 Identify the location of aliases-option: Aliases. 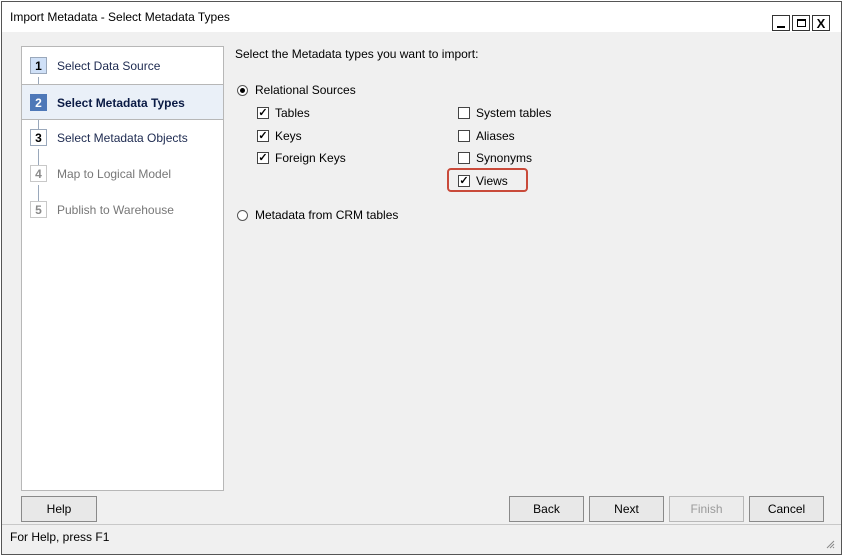
(486, 136).